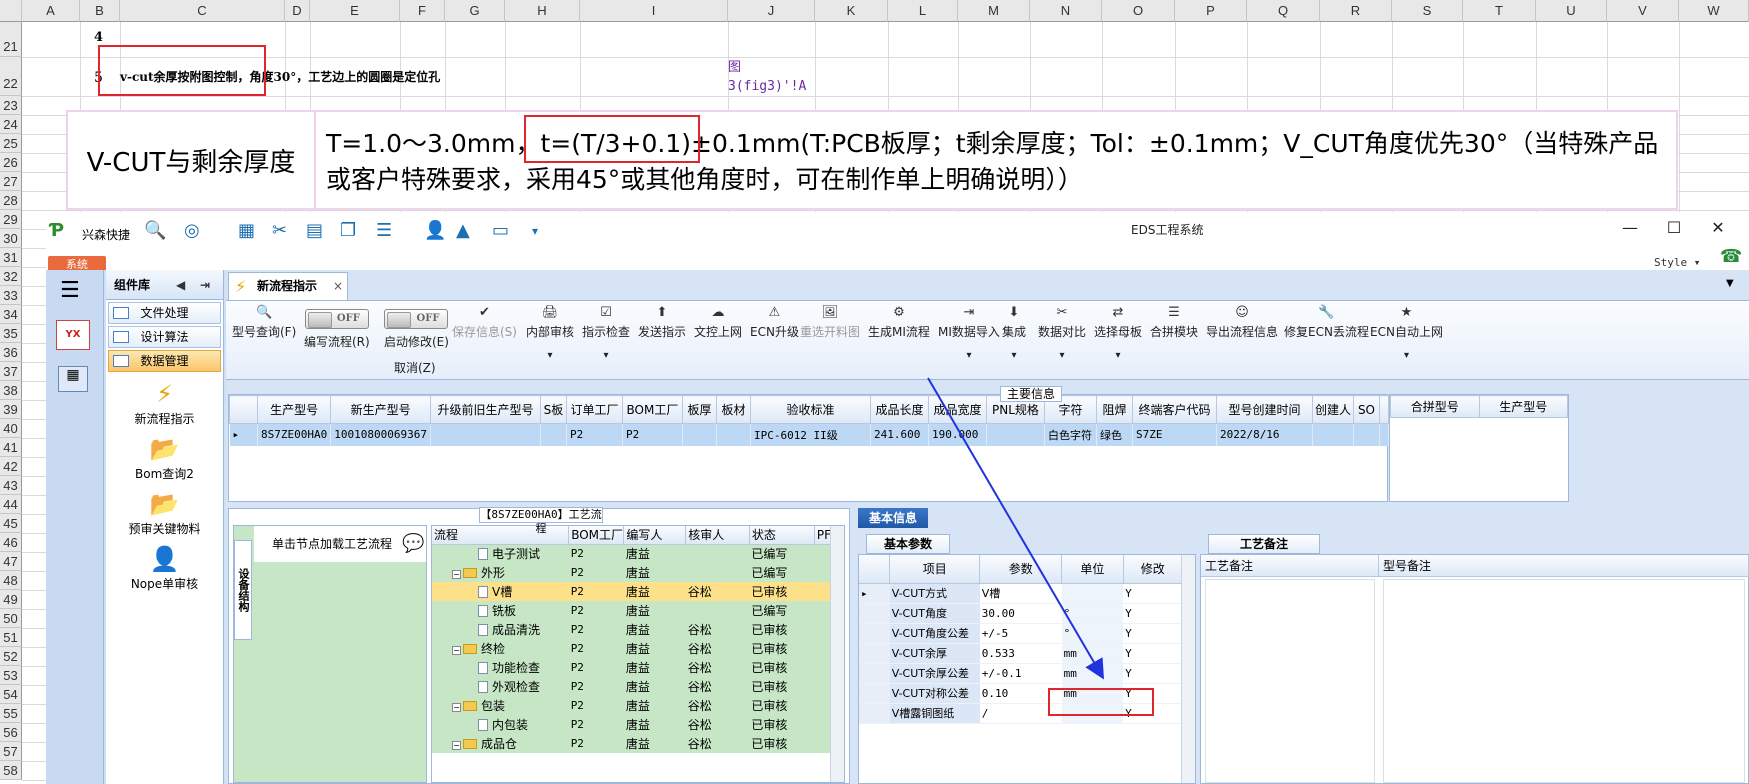 Image resolution: width=1749 pixels, height=784 pixels. I want to click on row-header: 54, so click(11, 694).